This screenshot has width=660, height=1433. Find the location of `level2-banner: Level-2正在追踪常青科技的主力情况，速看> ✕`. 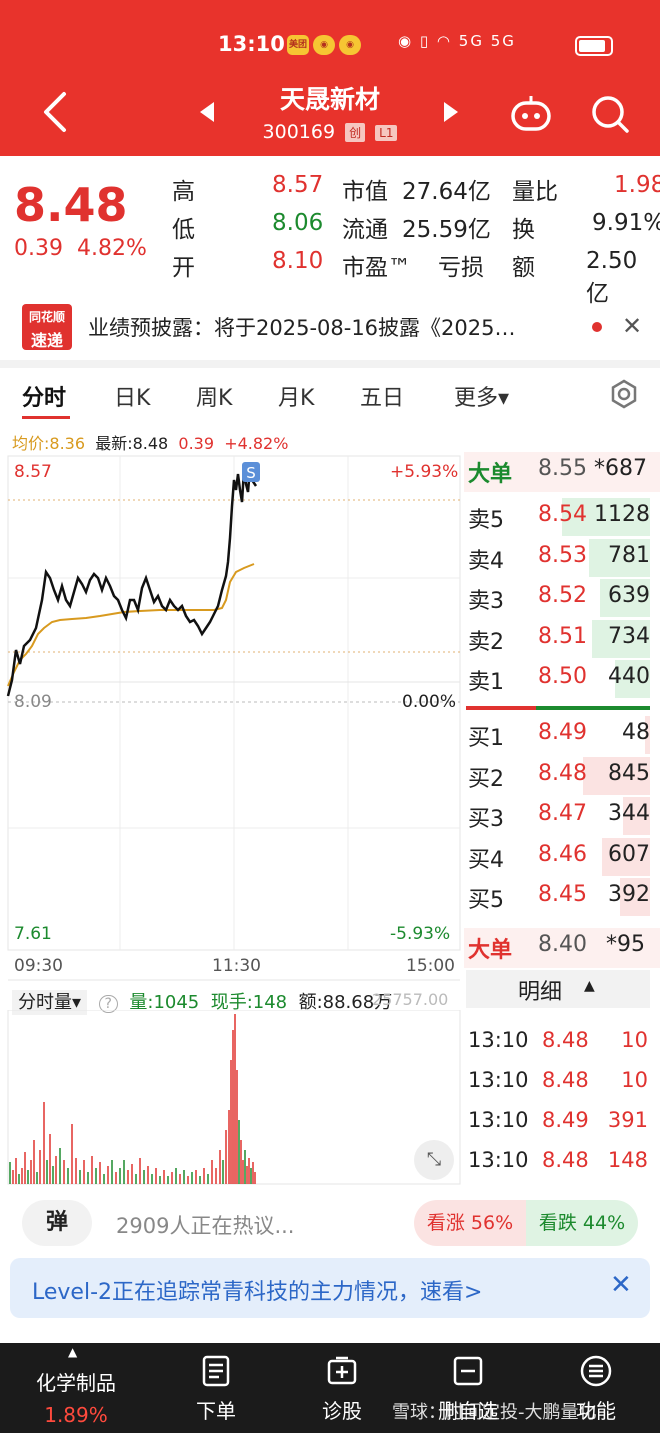

level2-banner: Level-2正在追踪常青科技的主力情况，速看> ✕ is located at coordinates (330, 1288).